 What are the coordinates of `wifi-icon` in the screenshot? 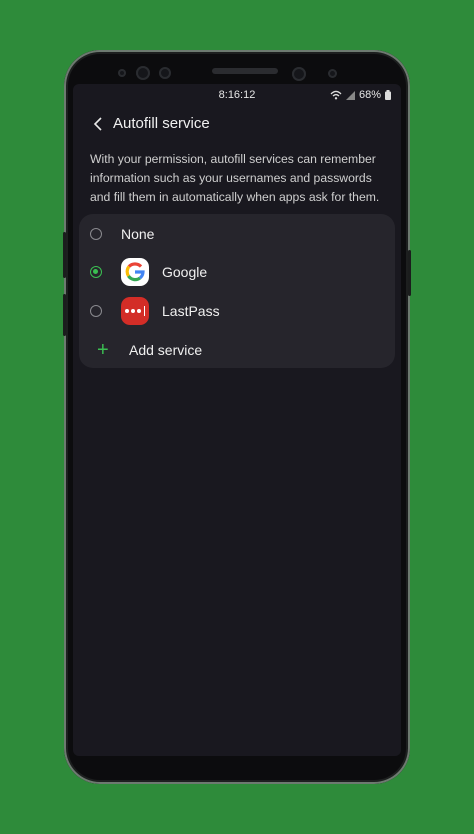 It's located at (336, 95).